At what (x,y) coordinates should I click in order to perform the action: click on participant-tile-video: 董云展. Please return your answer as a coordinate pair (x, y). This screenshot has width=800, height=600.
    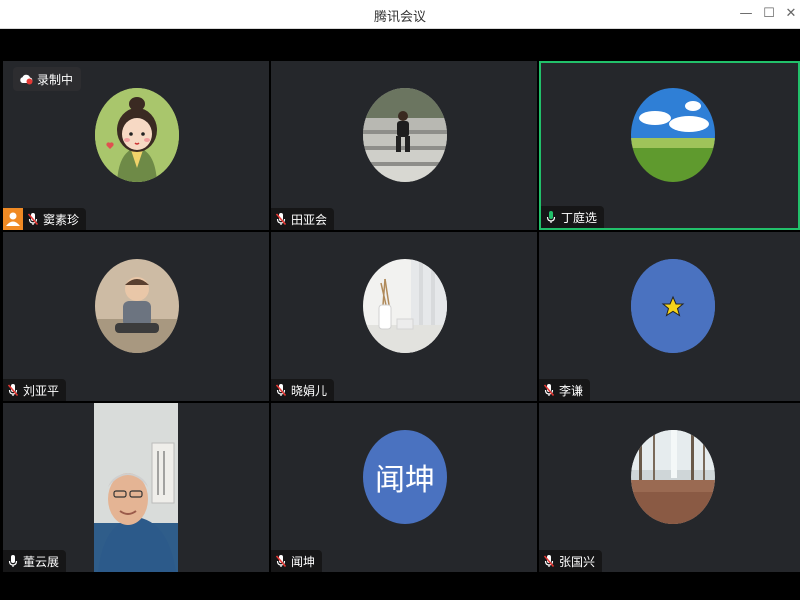
    Looking at the image, I should click on (136, 487).